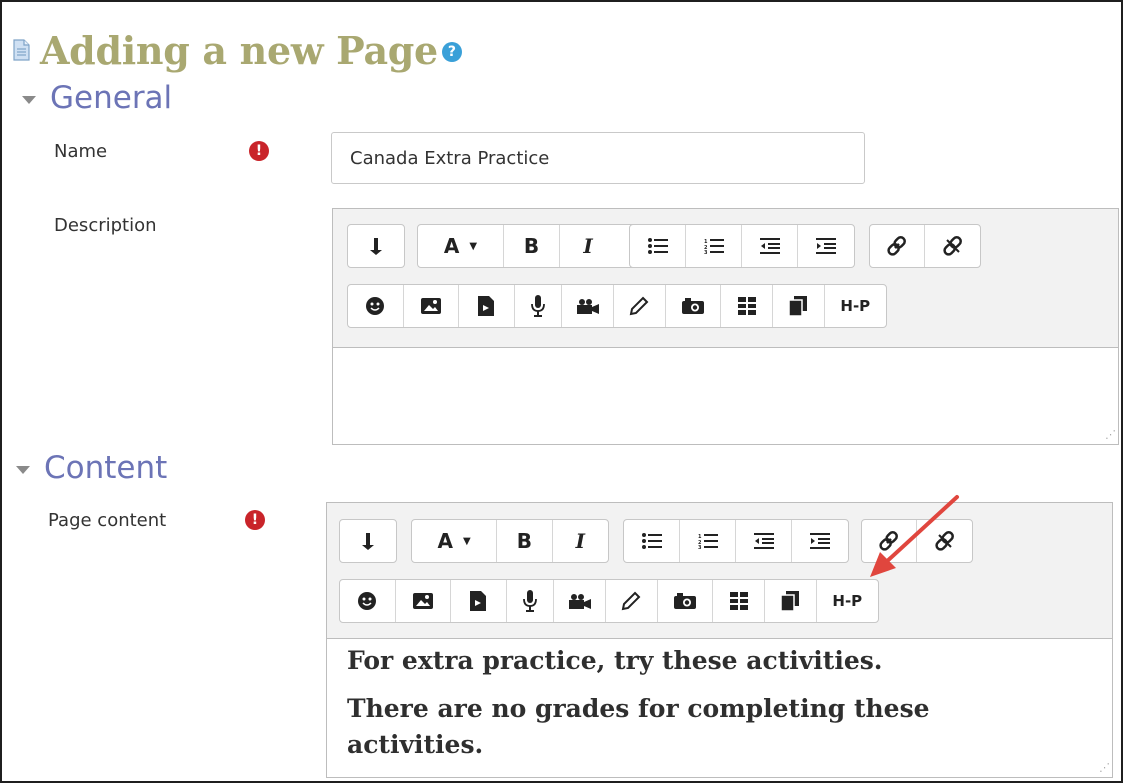 The image size is (1123, 783). Describe the element at coordinates (81, 151) in the screenshot. I see `name-label: Name` at that location.